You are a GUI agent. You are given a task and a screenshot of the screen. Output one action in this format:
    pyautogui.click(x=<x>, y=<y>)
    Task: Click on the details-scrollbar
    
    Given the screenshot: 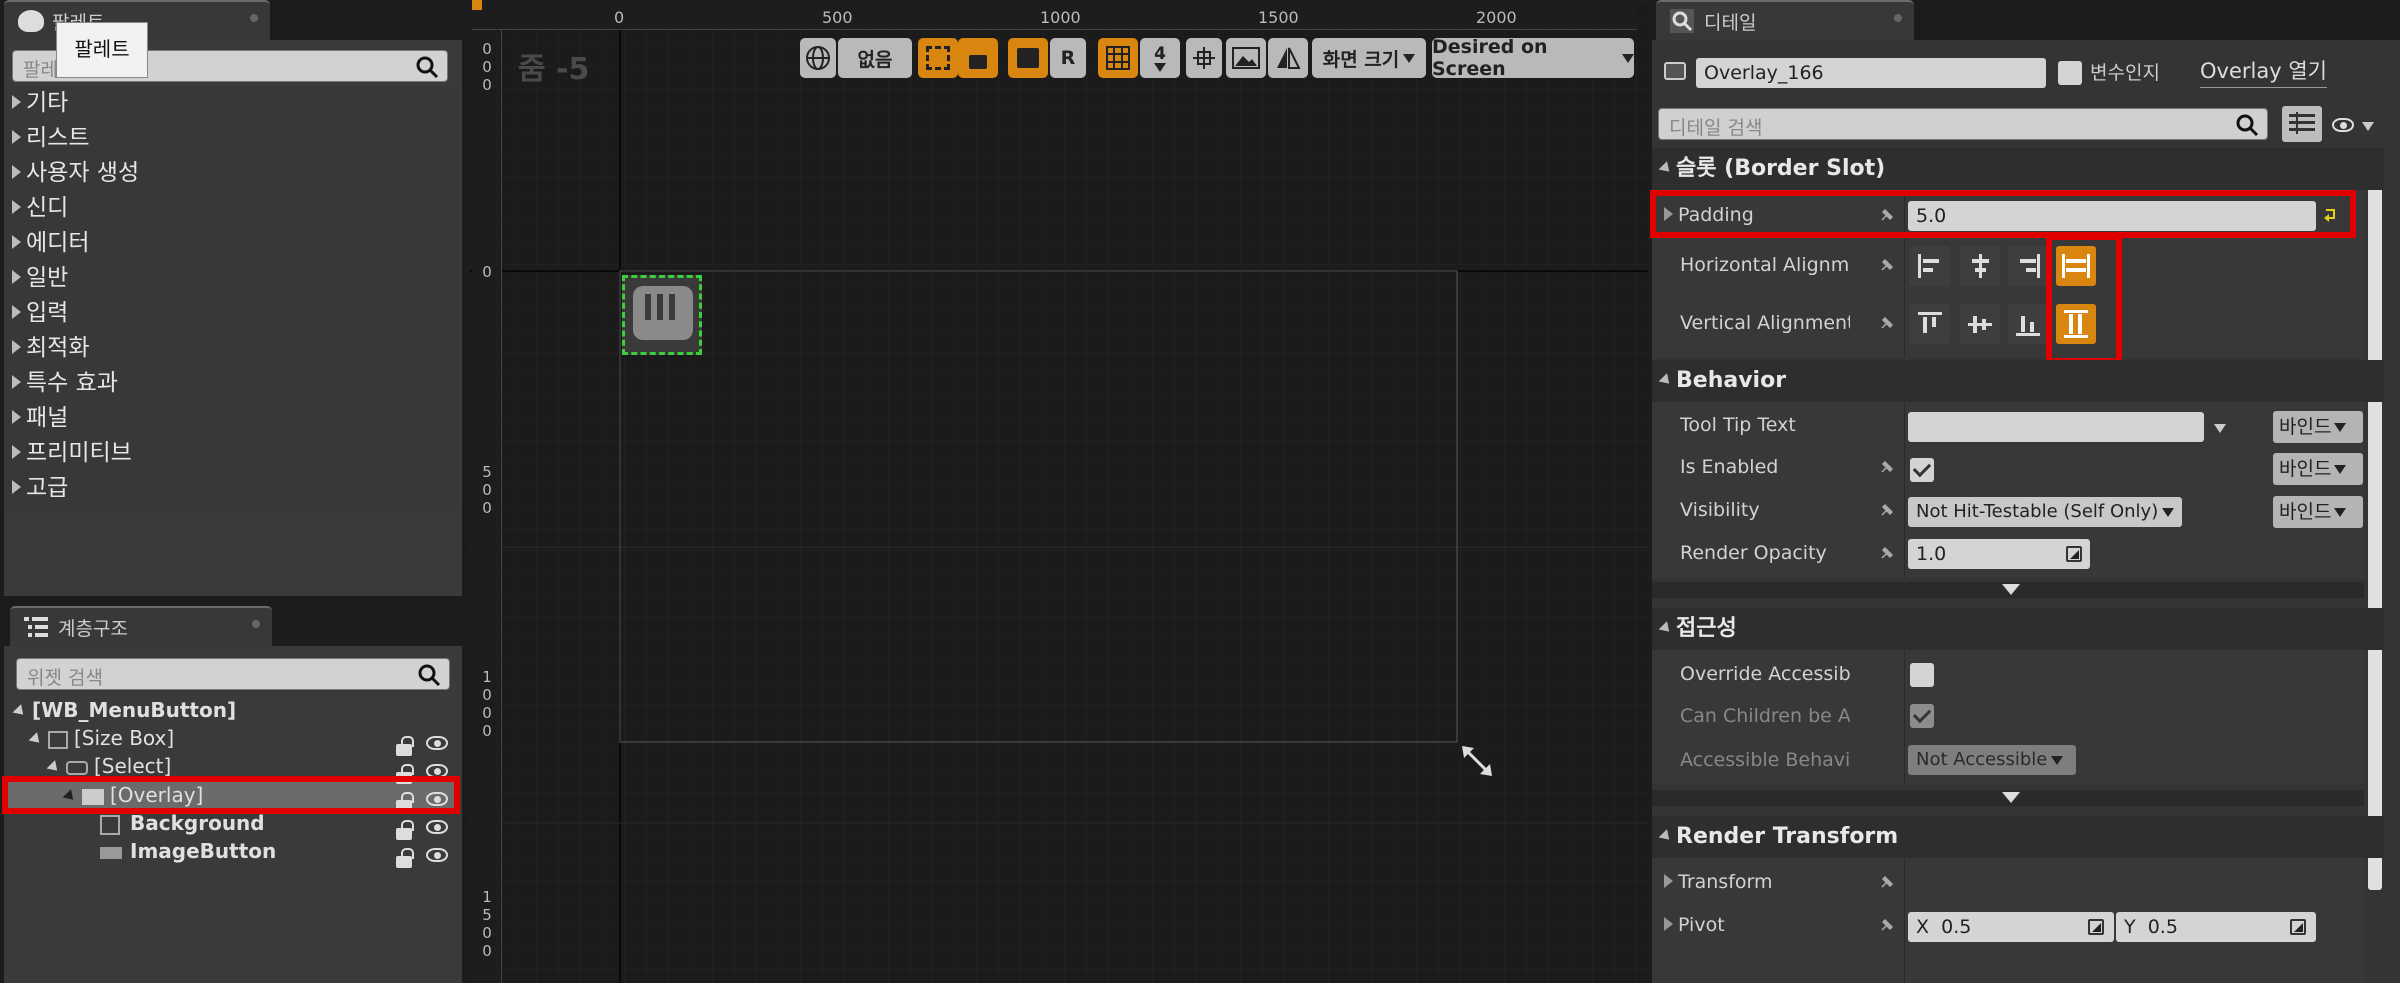 What is the action you would take?
    pyautogui.click(x=2375, y=520)
    